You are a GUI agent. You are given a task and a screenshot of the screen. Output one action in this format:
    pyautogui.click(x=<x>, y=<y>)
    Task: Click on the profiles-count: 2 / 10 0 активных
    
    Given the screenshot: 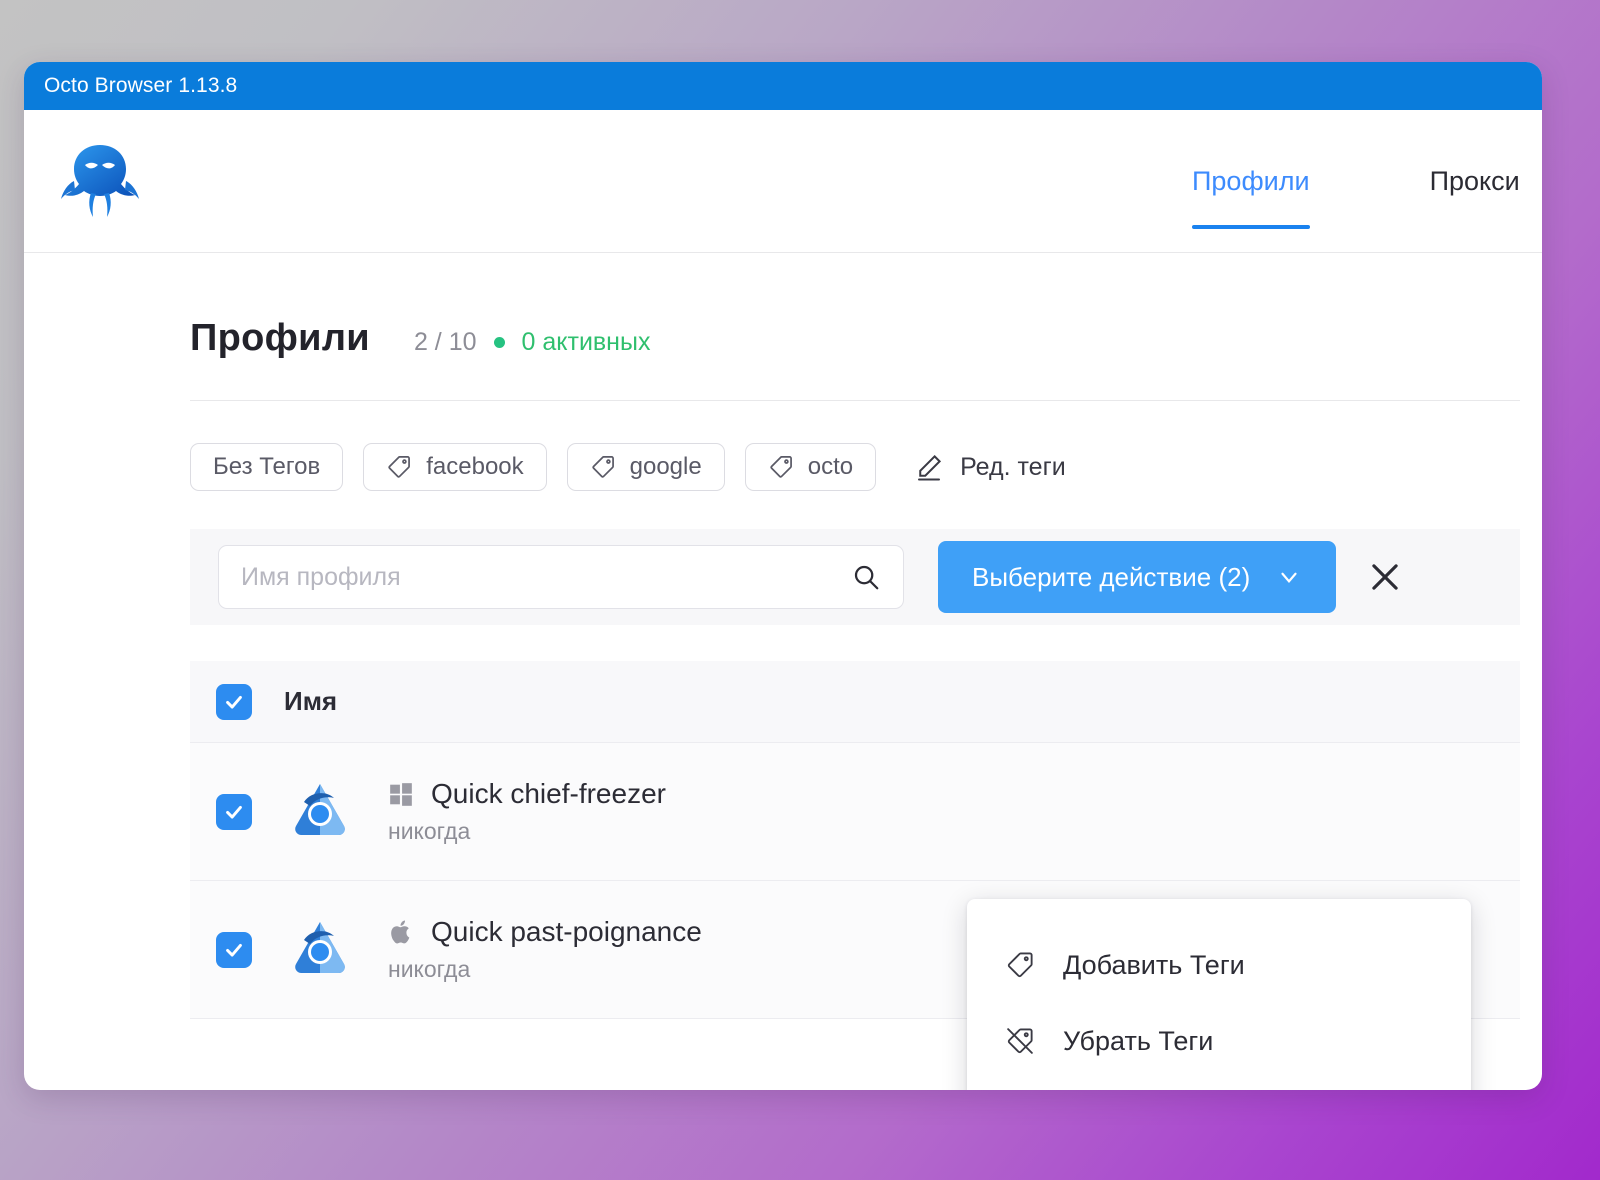 What is the action you would take?
    pyautogui.click(x=532, y=342)
    